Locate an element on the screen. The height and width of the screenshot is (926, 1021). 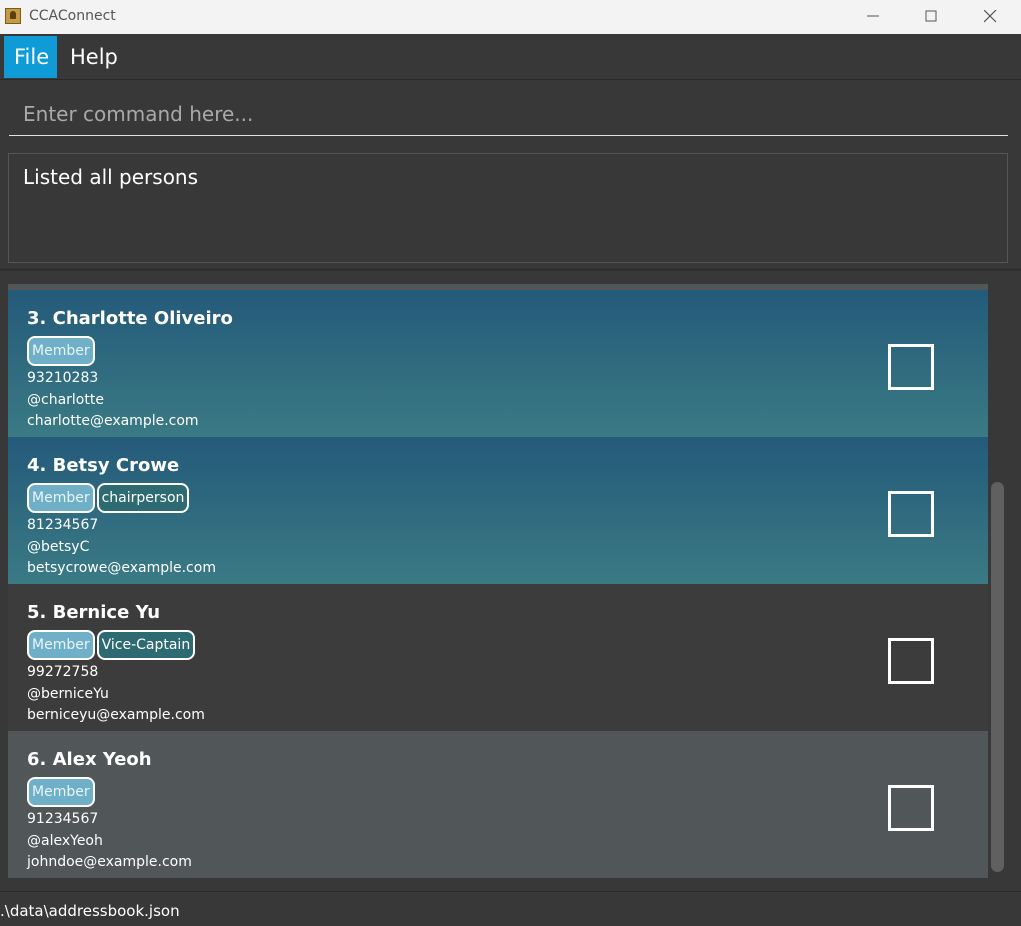
person-handle: @charlotte is located at coordinates (65, 400).